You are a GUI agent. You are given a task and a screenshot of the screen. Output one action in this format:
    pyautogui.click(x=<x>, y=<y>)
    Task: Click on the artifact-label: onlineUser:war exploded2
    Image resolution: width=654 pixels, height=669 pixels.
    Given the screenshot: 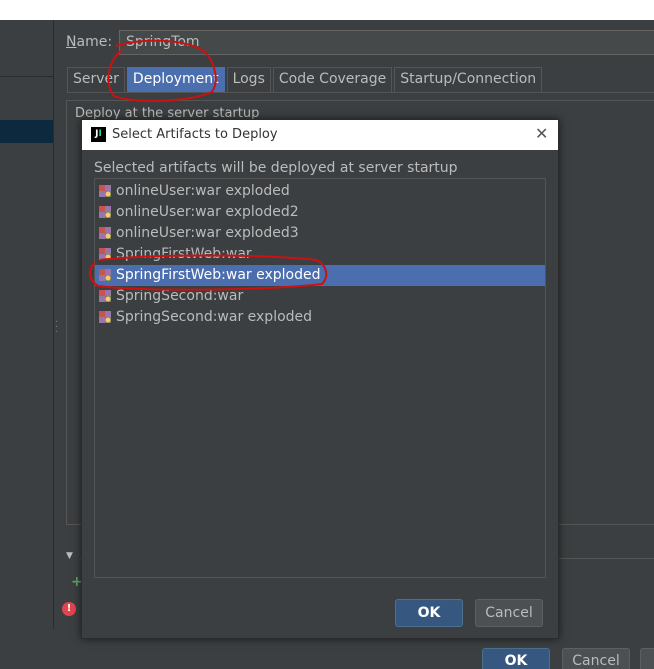 What is the action you would take?
    pyautogui.click(x=207, y=212)
    